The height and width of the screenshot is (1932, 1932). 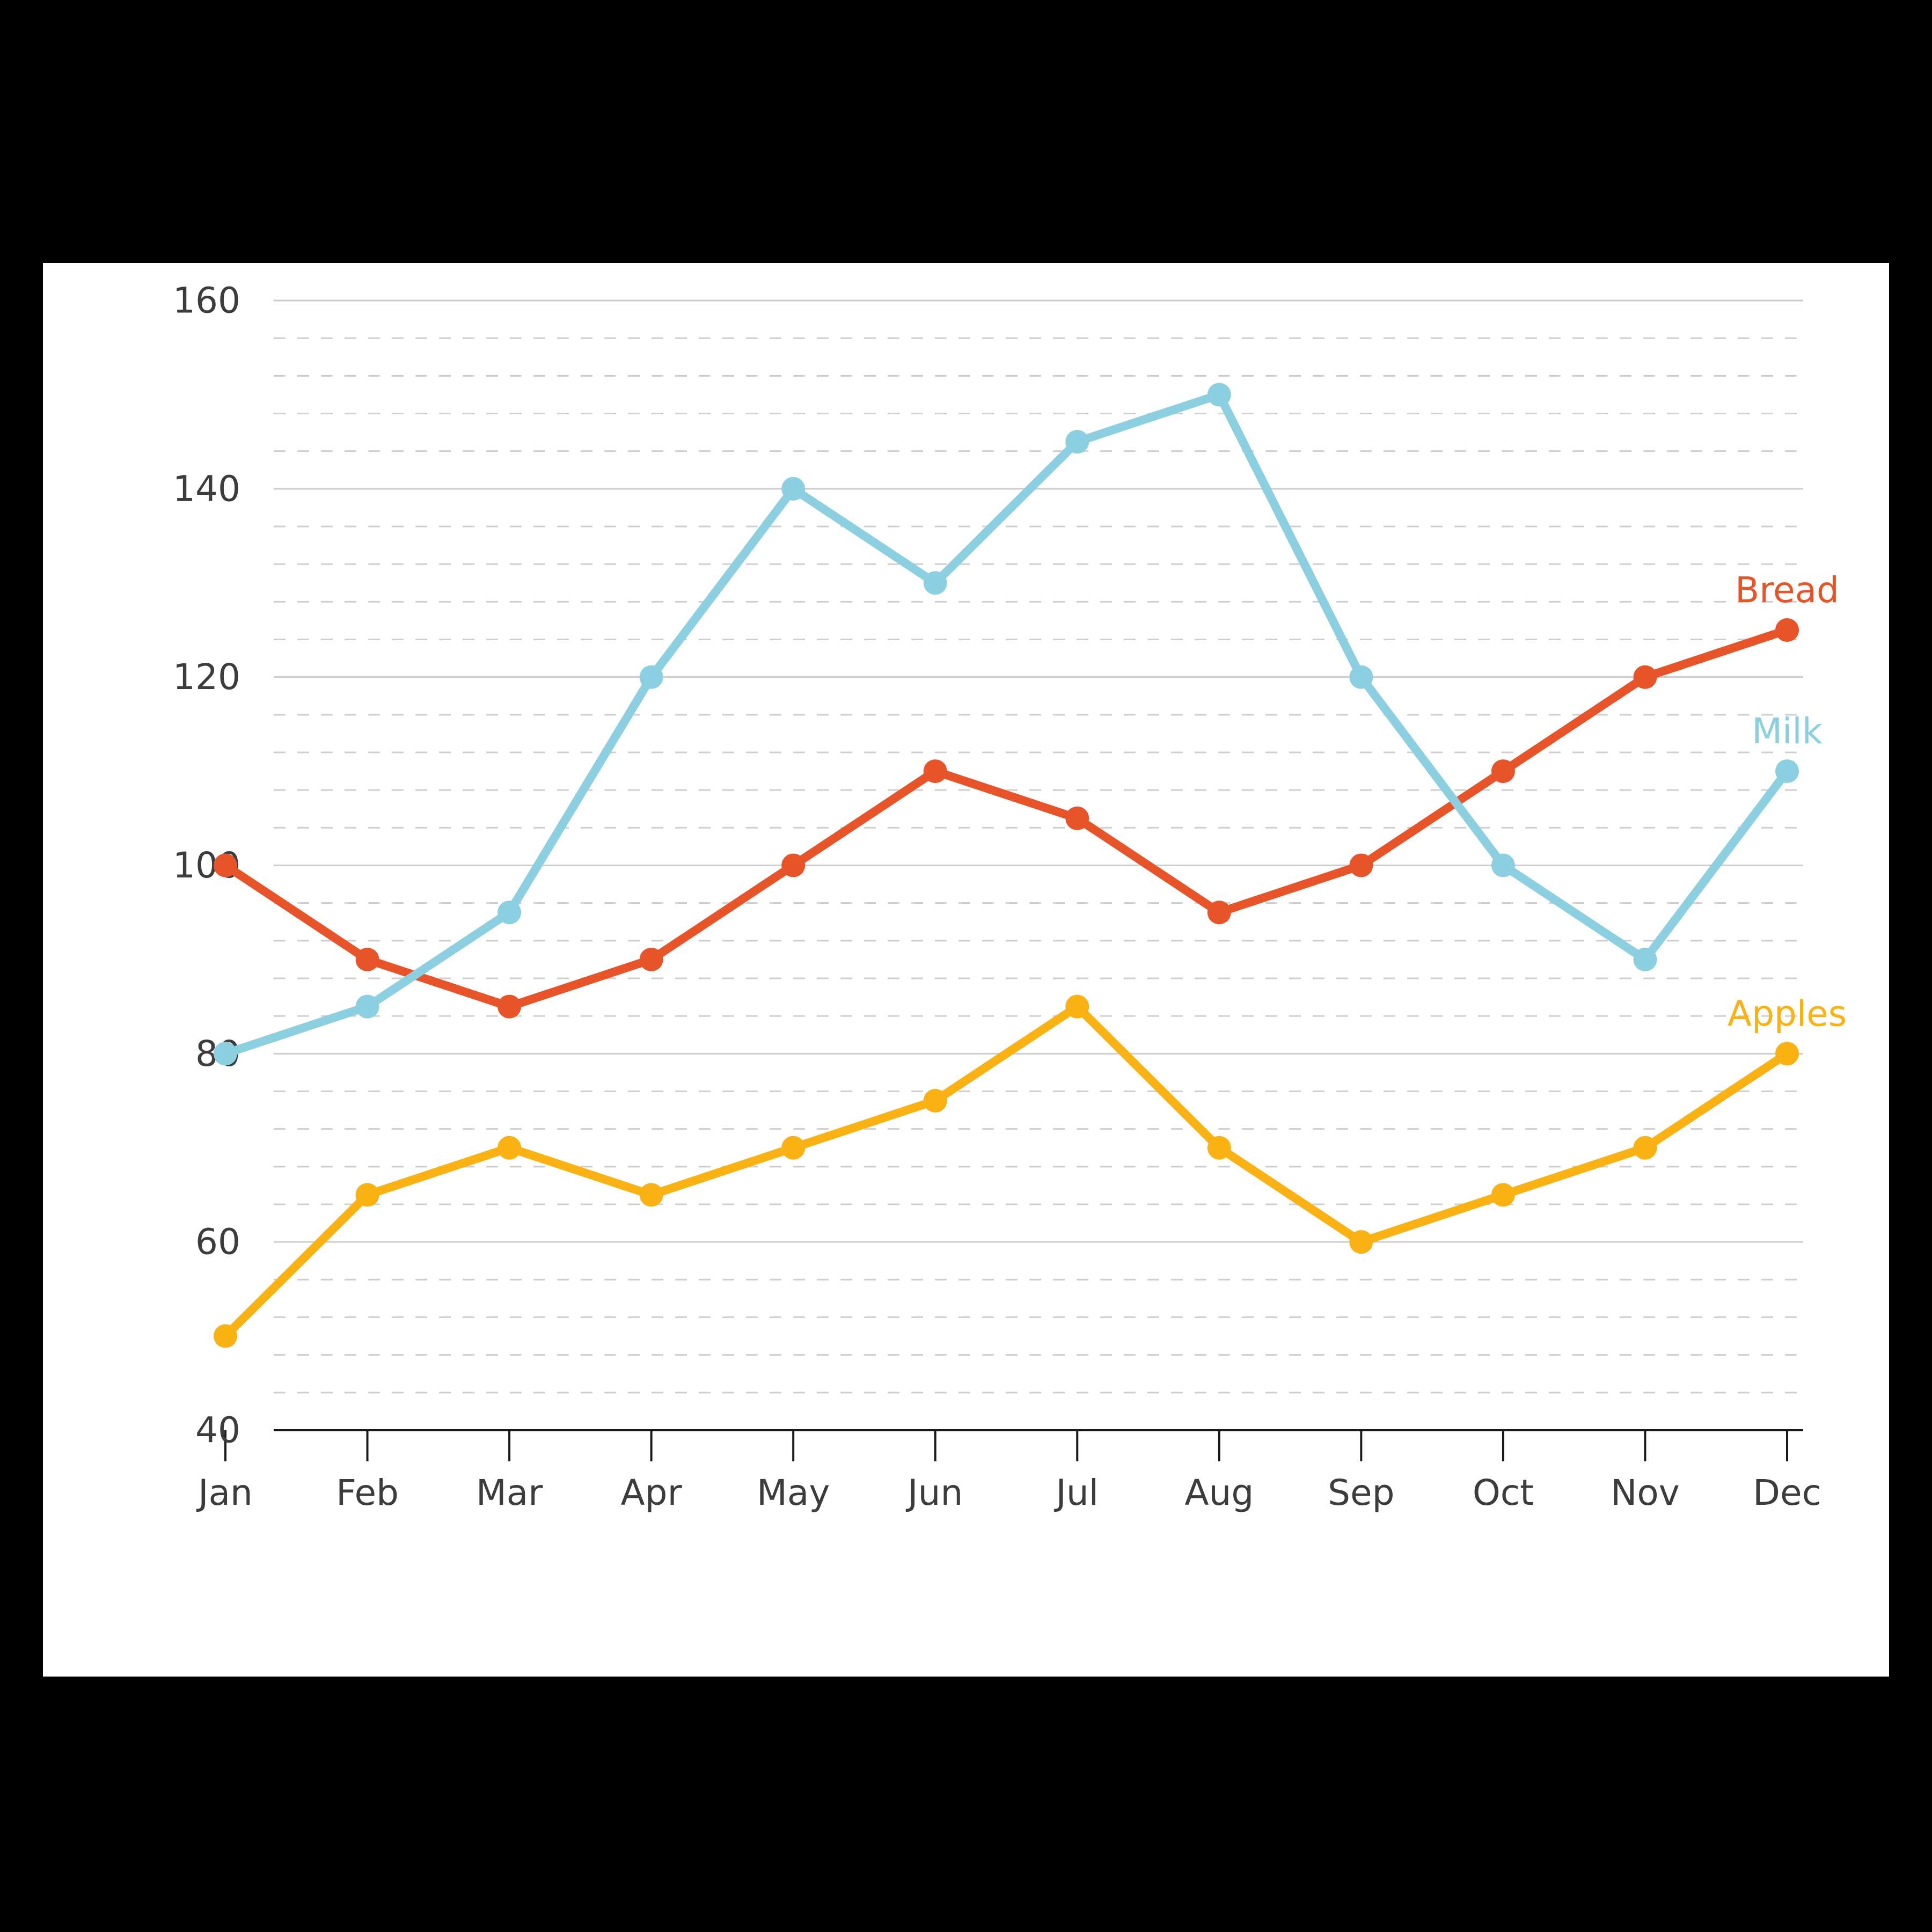 I want to click on y-axis-tick-label: 120, so click(x=206, y=677).